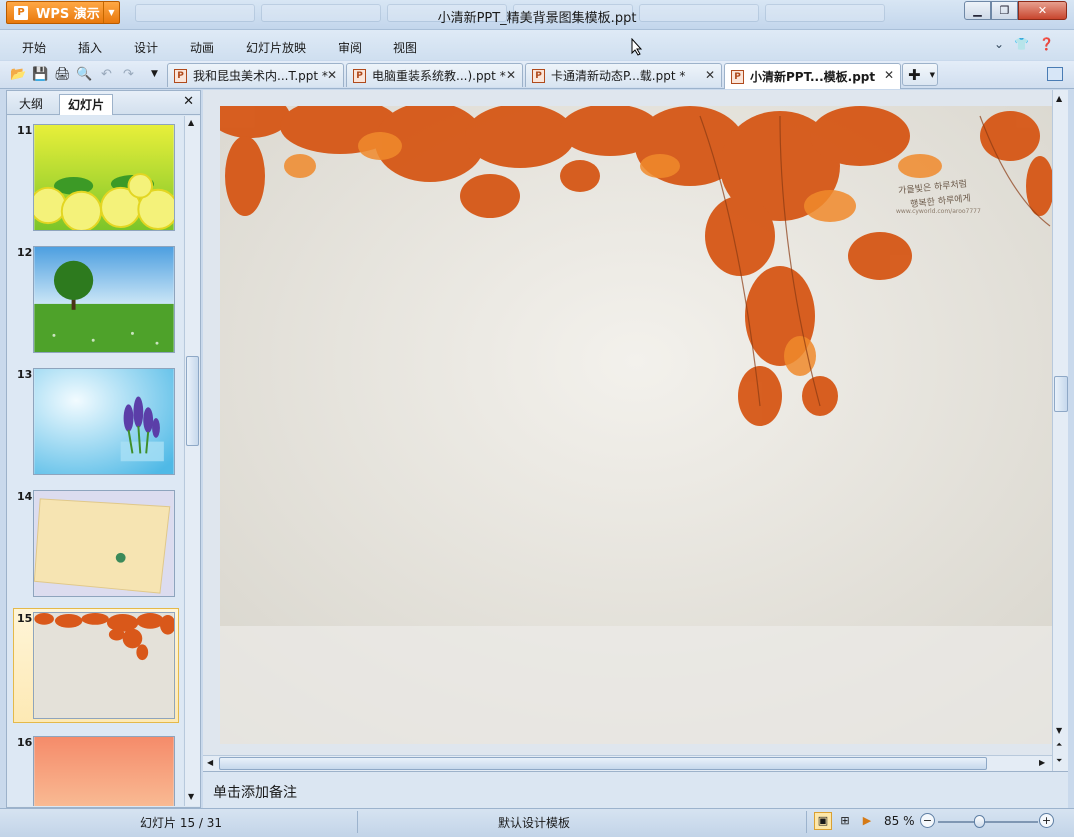 The image size is (1074, 837). I want to click on customize-dropdown-icon: ▼, so click(154, 74).